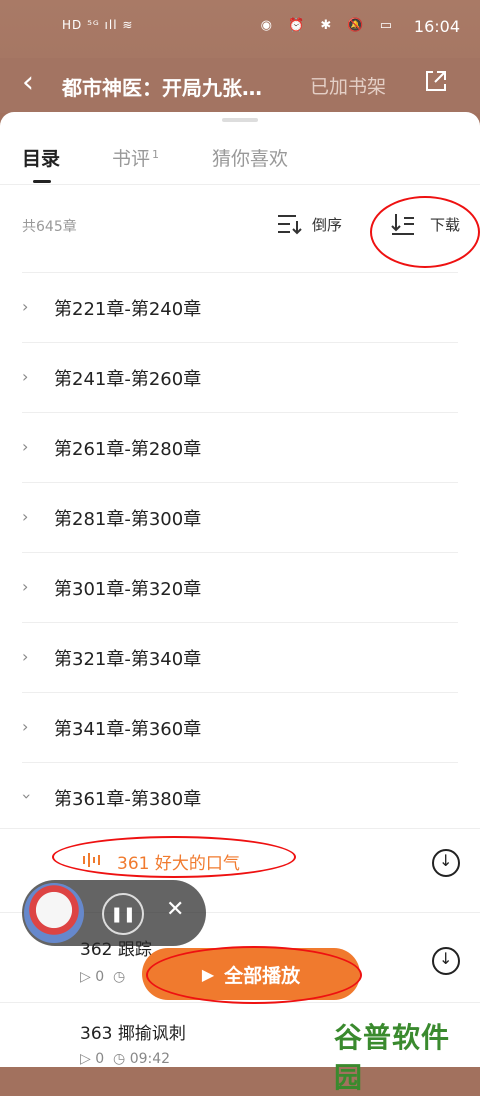 The height and width of the screenshot is (1096, 480). What do you see at coordinates (150, 1059) in the screenshot?
I see `chapter-duration: 09:42` at bounding box center [150, 1059].